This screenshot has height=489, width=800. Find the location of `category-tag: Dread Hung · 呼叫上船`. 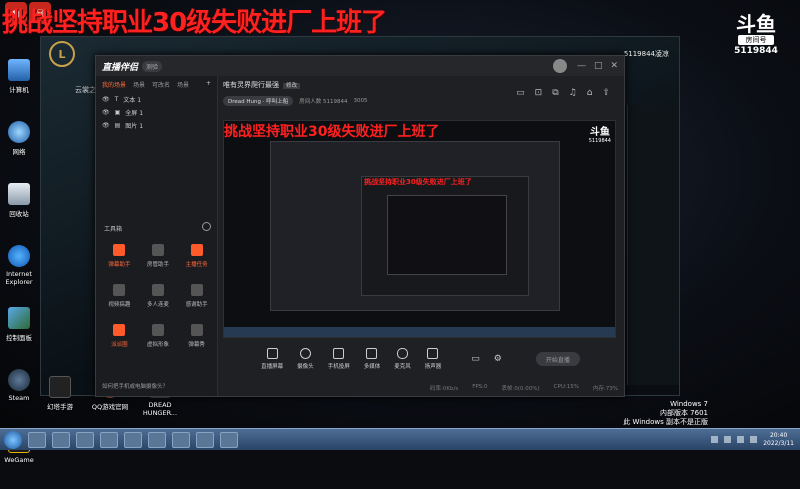

category-tag: Dread Hung · 呼叫上船 is located at coordinates (258, 101).